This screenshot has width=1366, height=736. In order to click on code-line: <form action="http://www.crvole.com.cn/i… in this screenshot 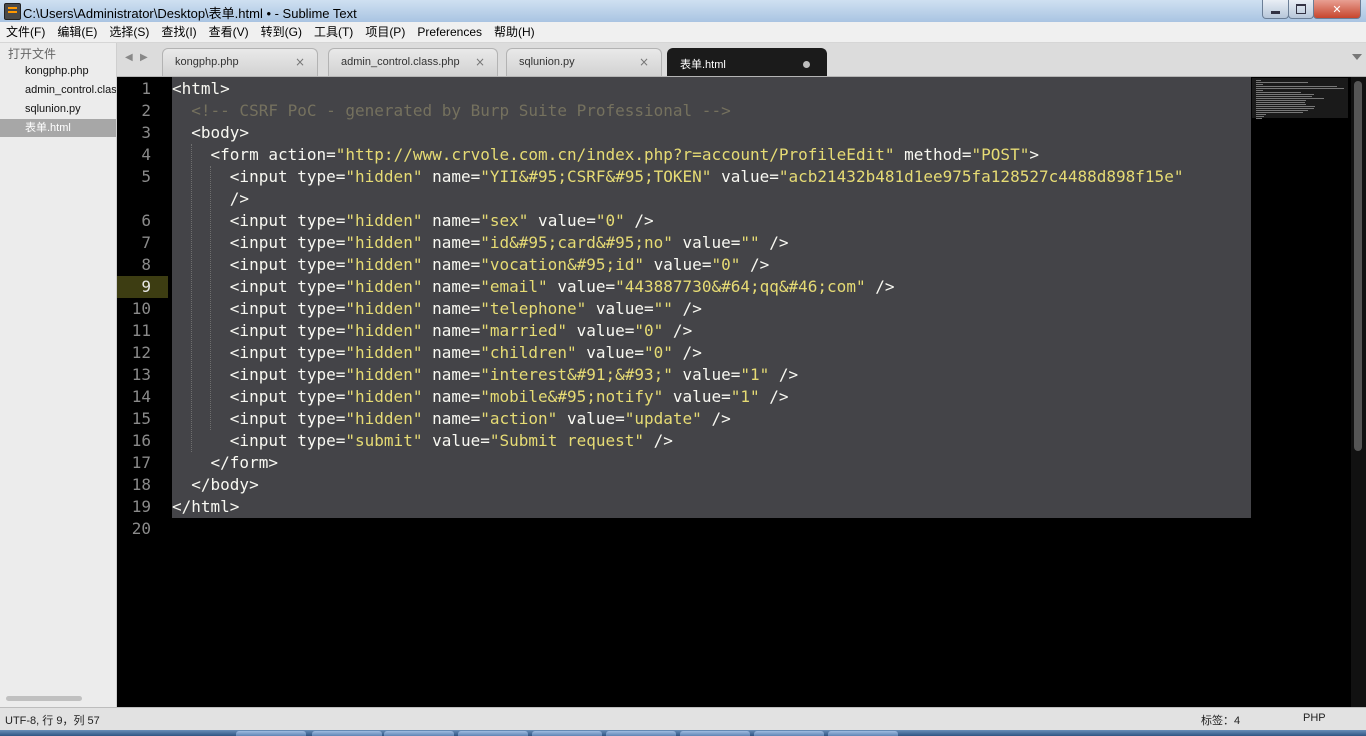, I will do `click(605, 155)`.